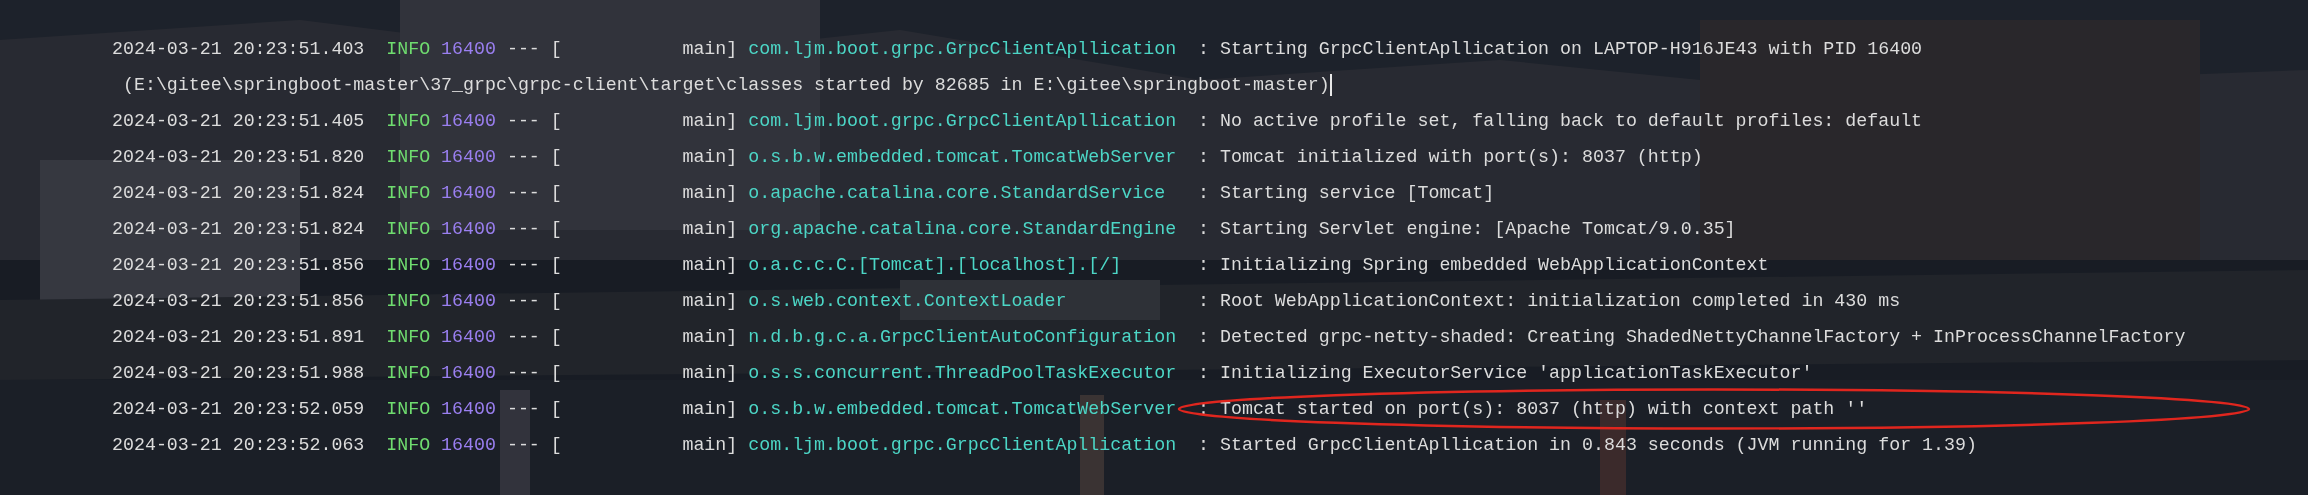  I want to click on logger-name: o.s.web.context.ContextLoader, so click(908, 301).